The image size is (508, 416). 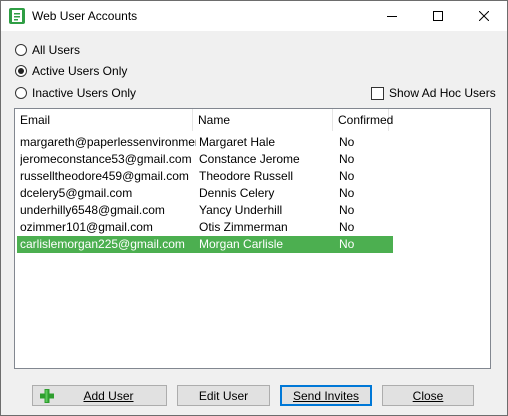 What do you see at coordinates (84, 93) in the screenshot?
I see `radio-inactive-users-only-label: Inactive Users Only` at bounding box center [84, 93].